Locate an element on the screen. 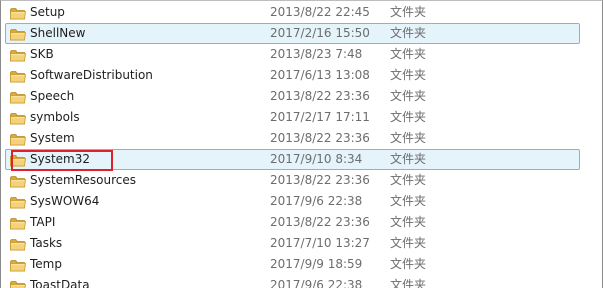  file-row: SoftwareDistribution 2017/6/13 13:08 文件夹 is located at coordinates (301, 75).